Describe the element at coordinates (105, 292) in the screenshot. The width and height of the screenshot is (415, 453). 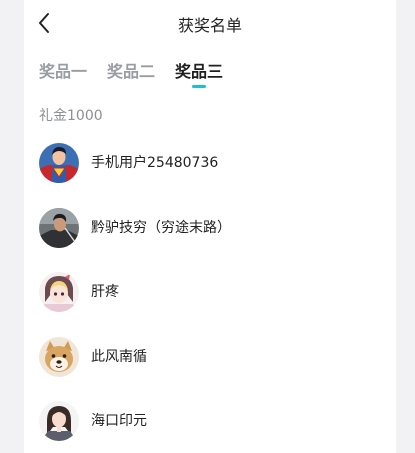
I see `winner-name: 肝疼` at that location.